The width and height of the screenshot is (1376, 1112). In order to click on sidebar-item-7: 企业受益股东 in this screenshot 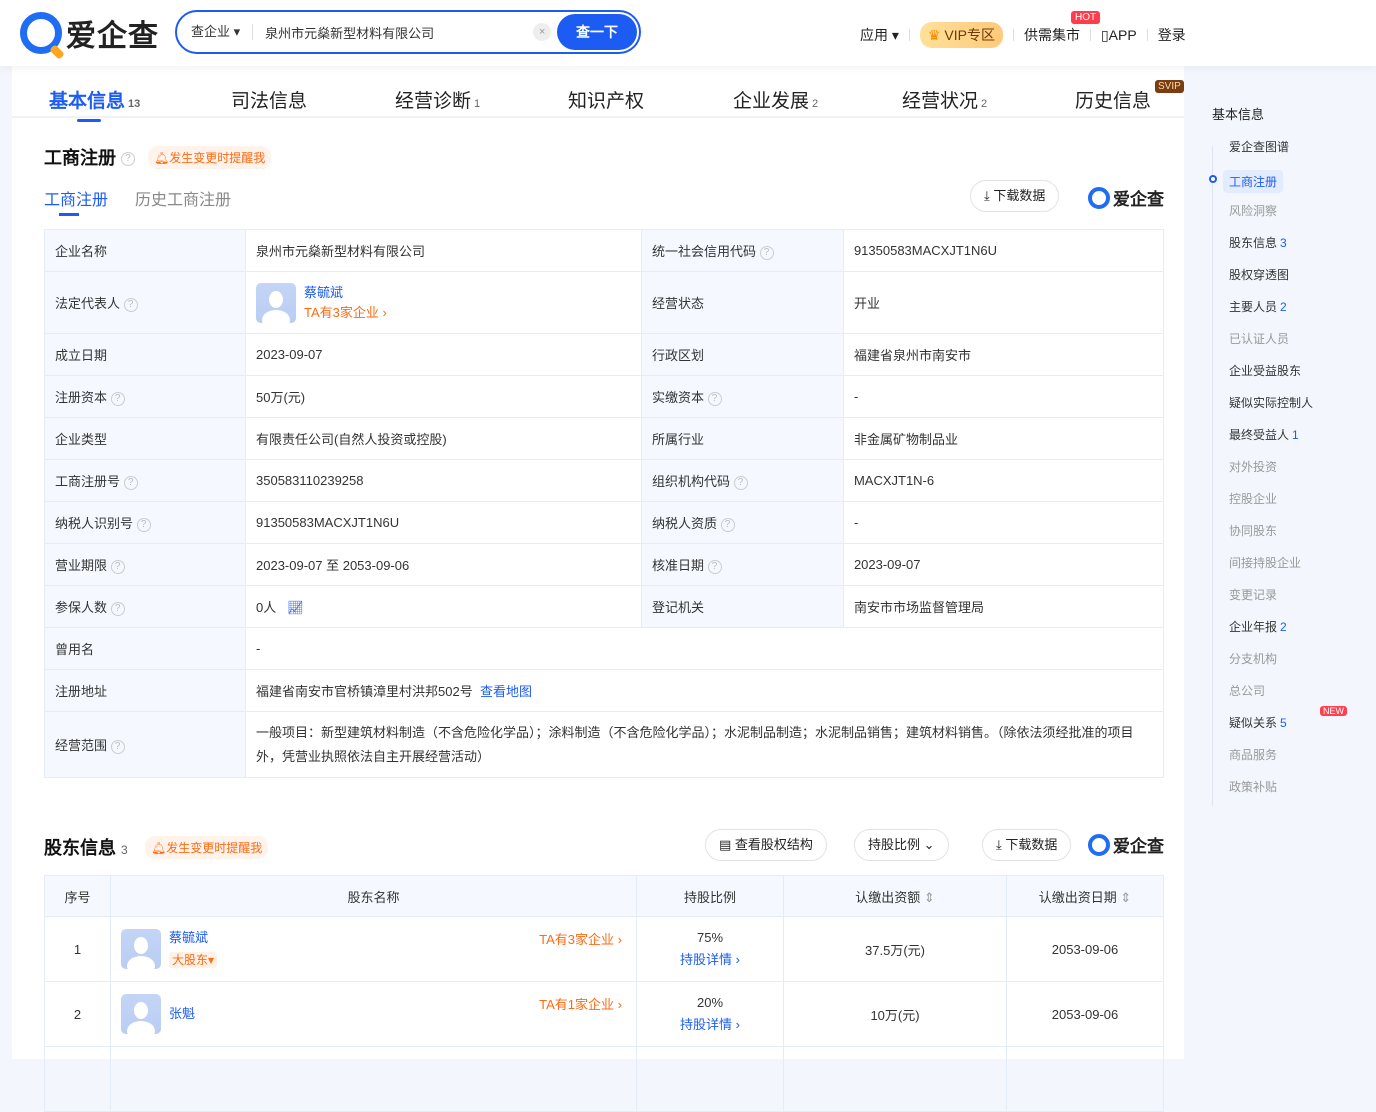, I will do `click(1265, 370)`.